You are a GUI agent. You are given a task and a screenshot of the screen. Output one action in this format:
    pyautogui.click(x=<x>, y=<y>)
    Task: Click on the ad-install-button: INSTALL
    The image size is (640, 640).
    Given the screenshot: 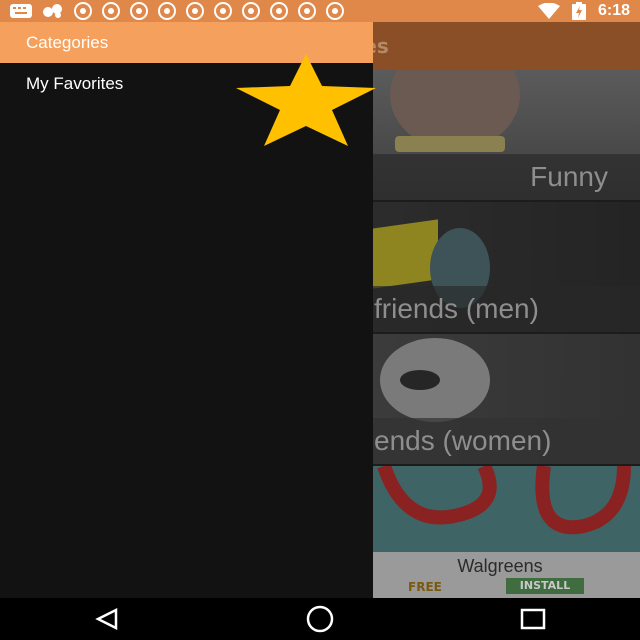 What is the action you would take?
    pyautogui.click(x=545, y=586)
    